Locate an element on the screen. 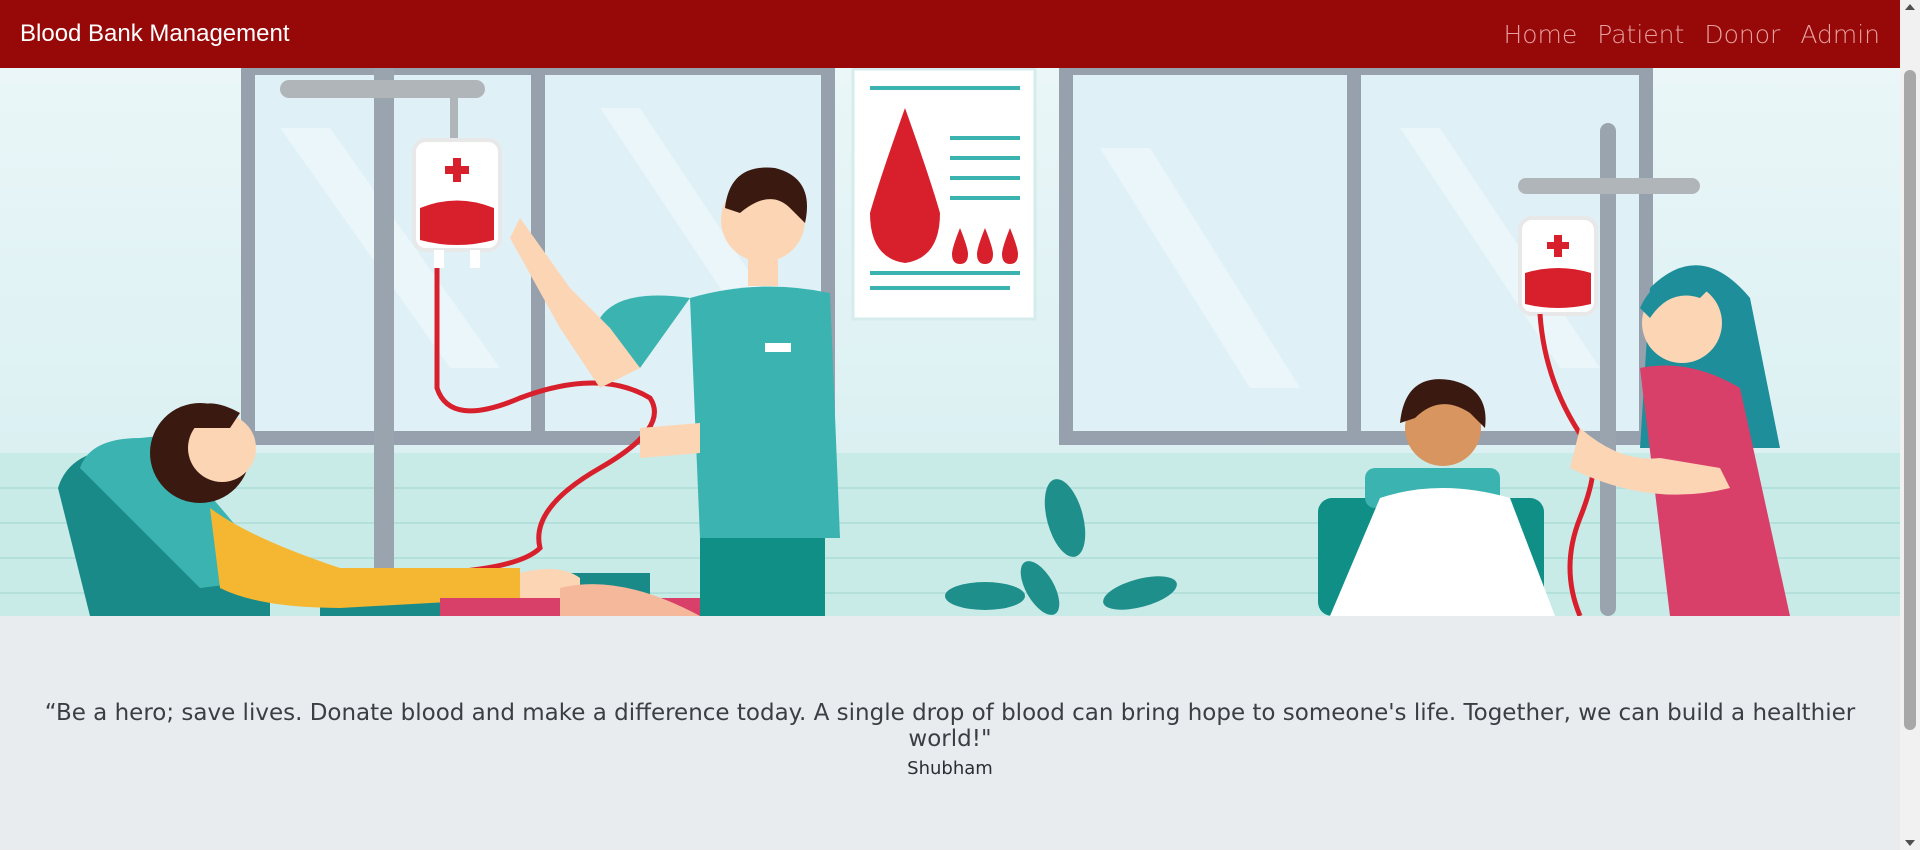 This screenshot has width=1920, height=850. vertical-scrollbar is located at coordinates (1910, 425).